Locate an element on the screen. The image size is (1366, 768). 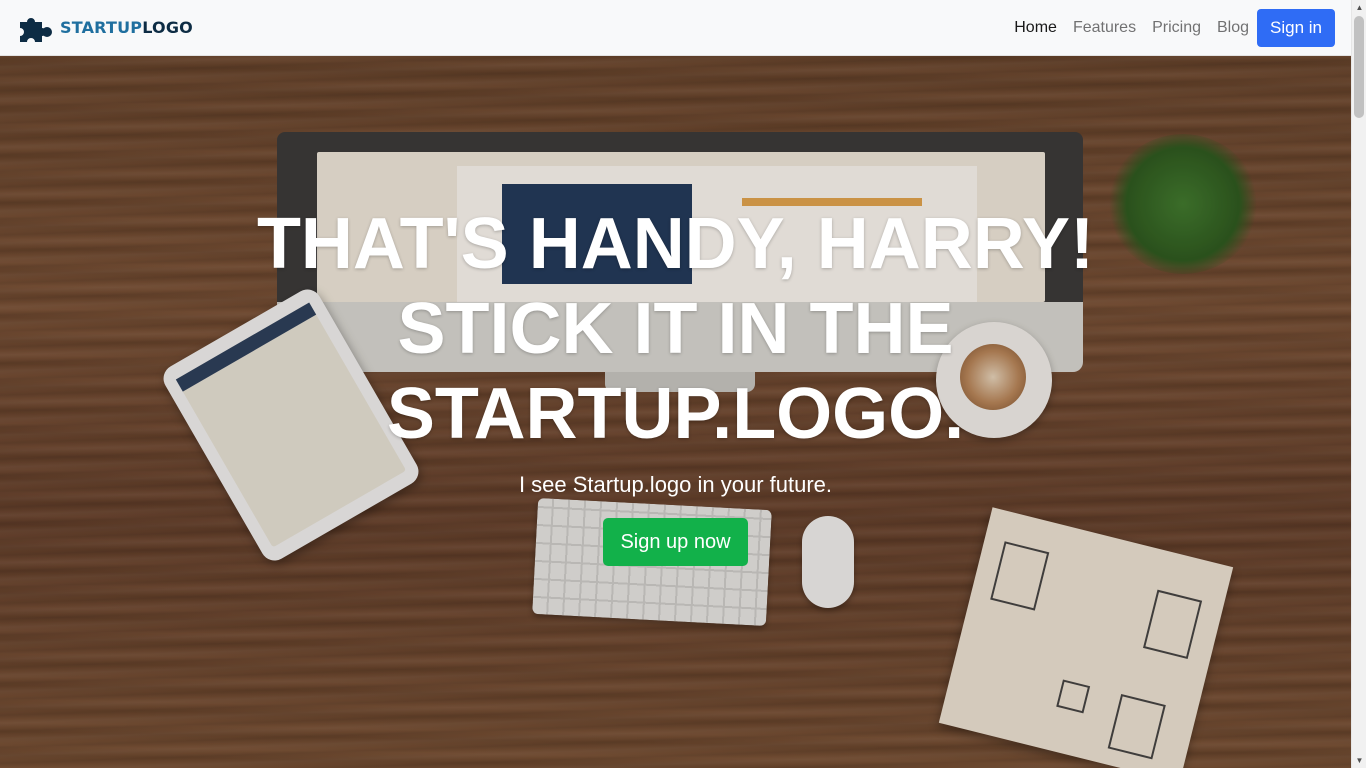
puzzle-piece-icon is located at coordinates (36, 29).